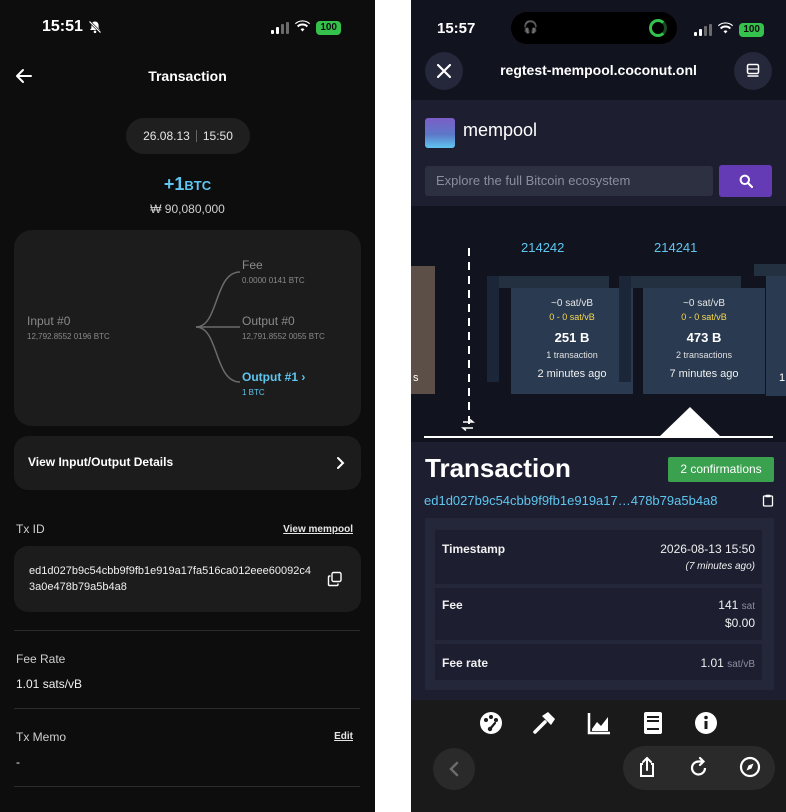  Describe the element at coordinates (452, 605) in the screenshot. I see `fee-label: Fee` at that location.